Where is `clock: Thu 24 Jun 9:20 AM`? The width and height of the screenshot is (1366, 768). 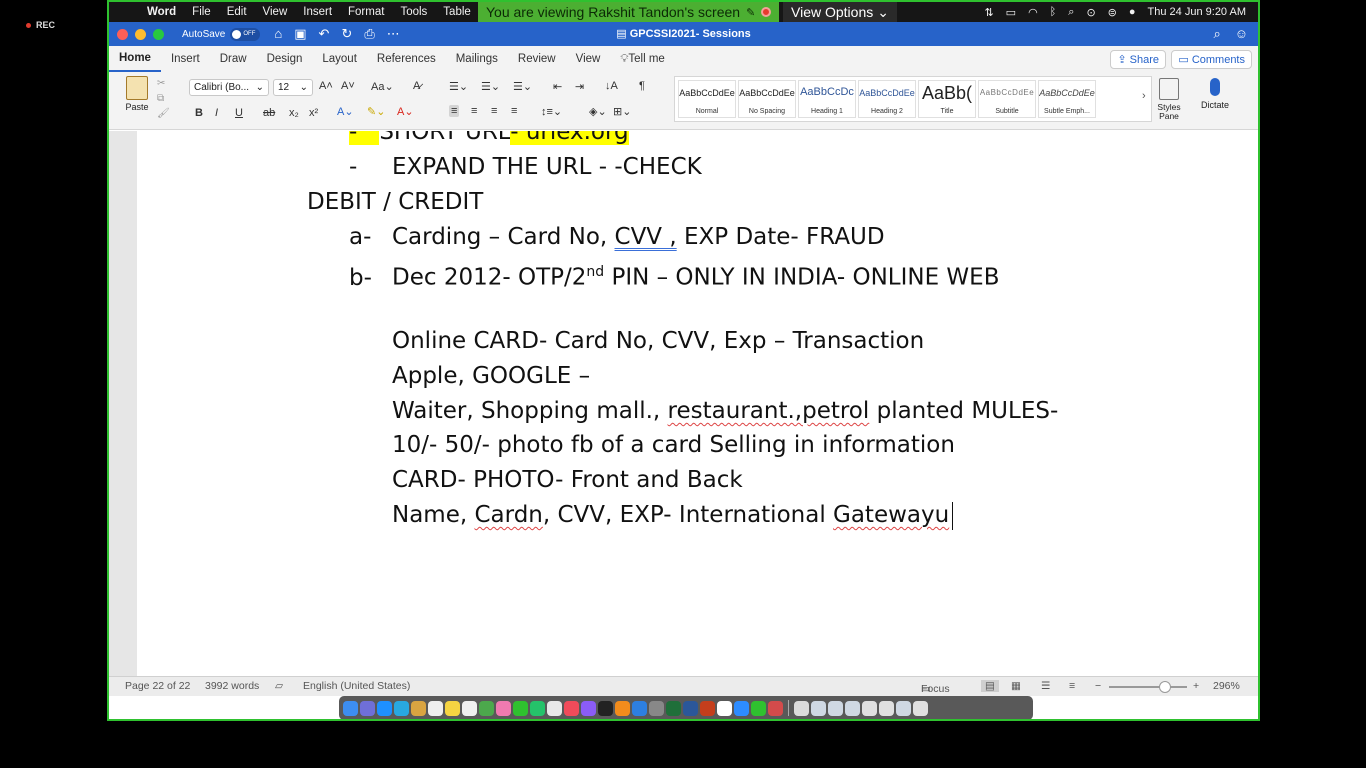
clock: Thu 24 Jun 9:20 AM is located at coordinates (1197, 12).